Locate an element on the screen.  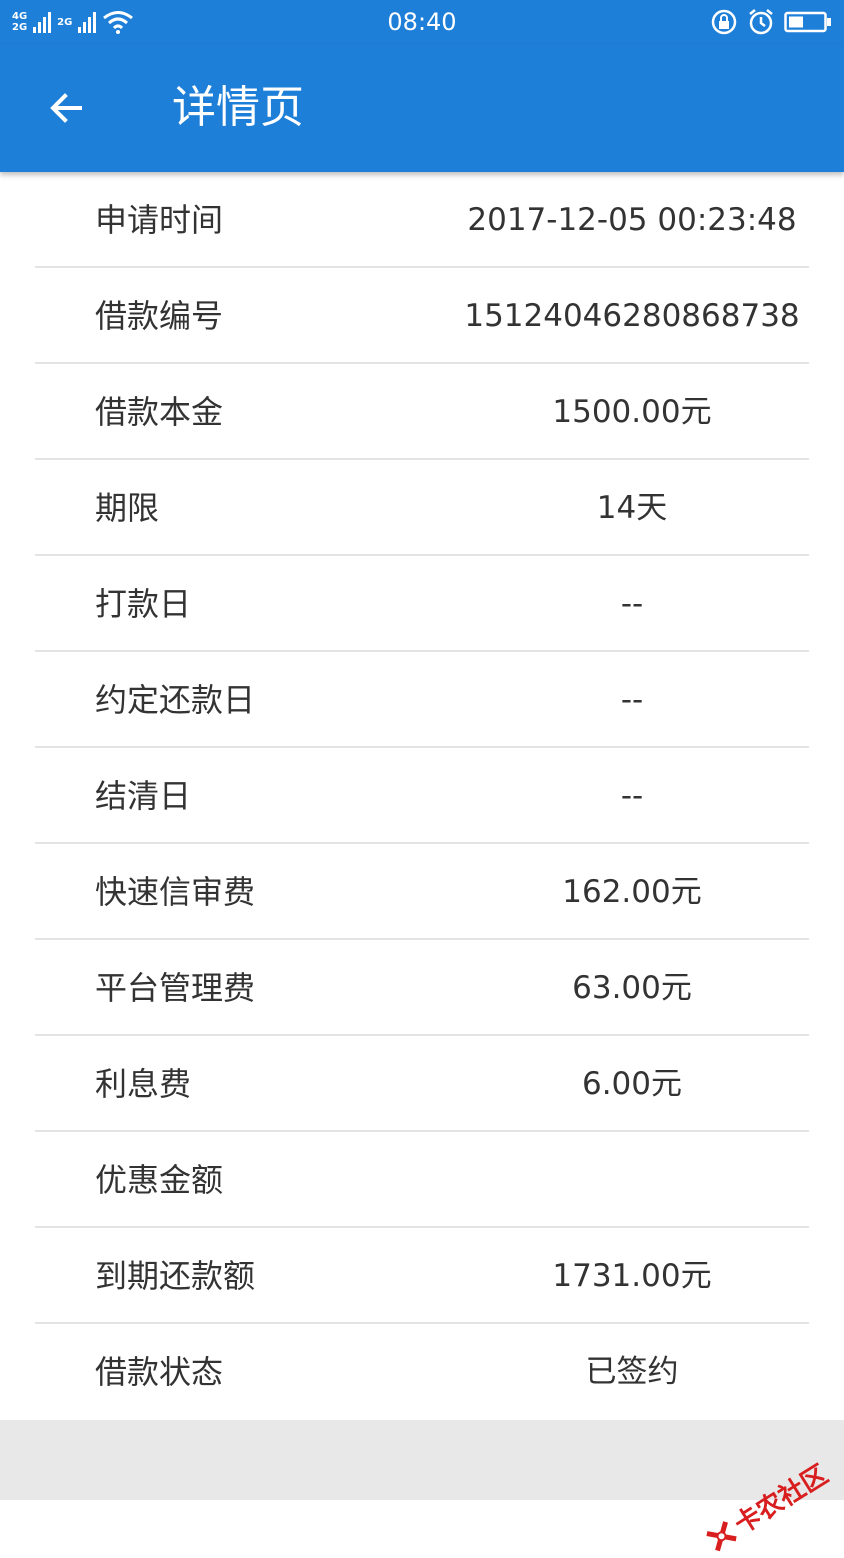
detail-value: 162.00元 is located at coordinates (632, 892).